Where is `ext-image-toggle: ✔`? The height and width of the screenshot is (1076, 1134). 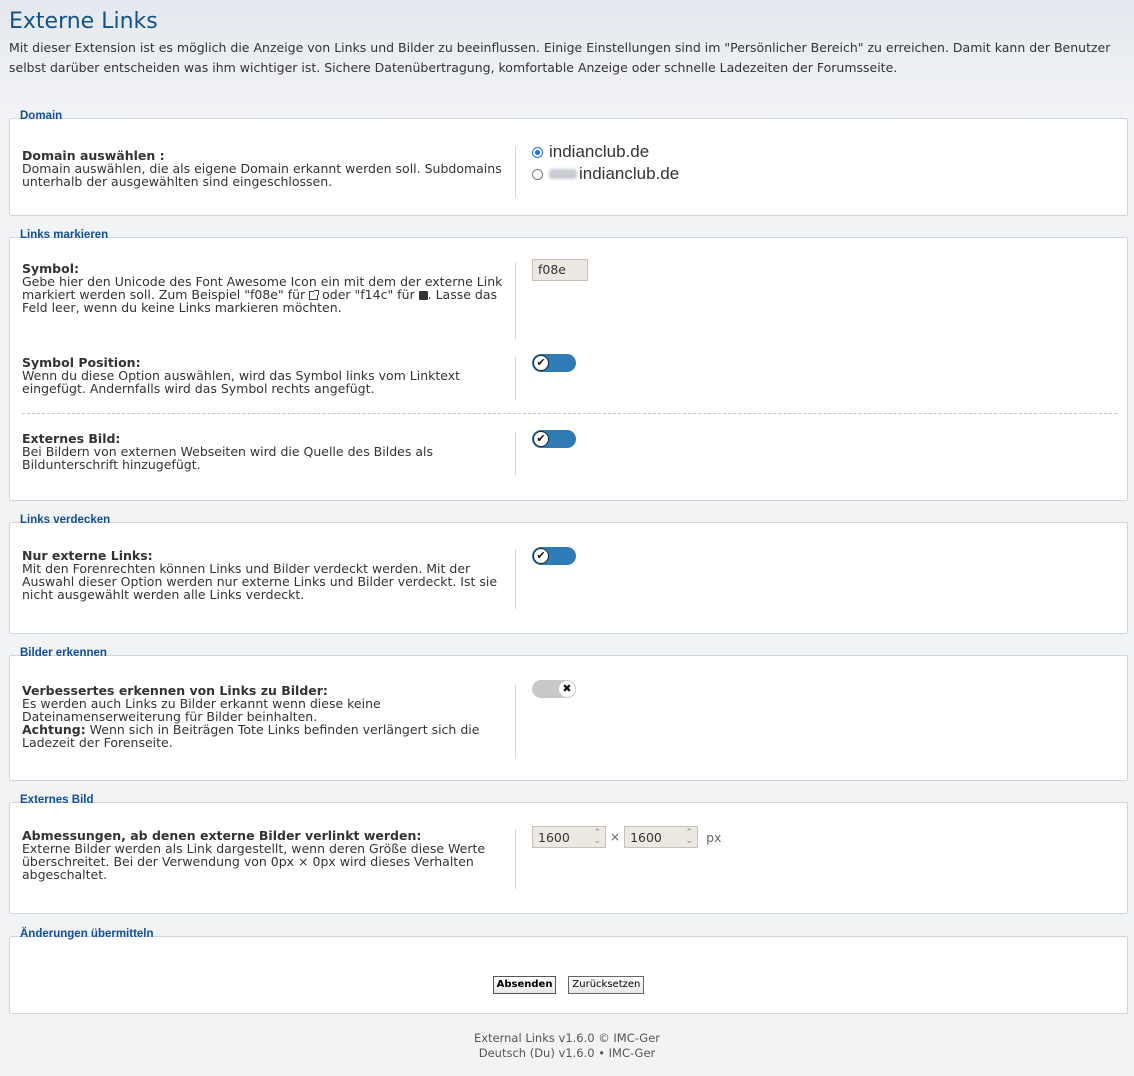
ext-image-toggle: ✔ is located at coordinates (554, 439).